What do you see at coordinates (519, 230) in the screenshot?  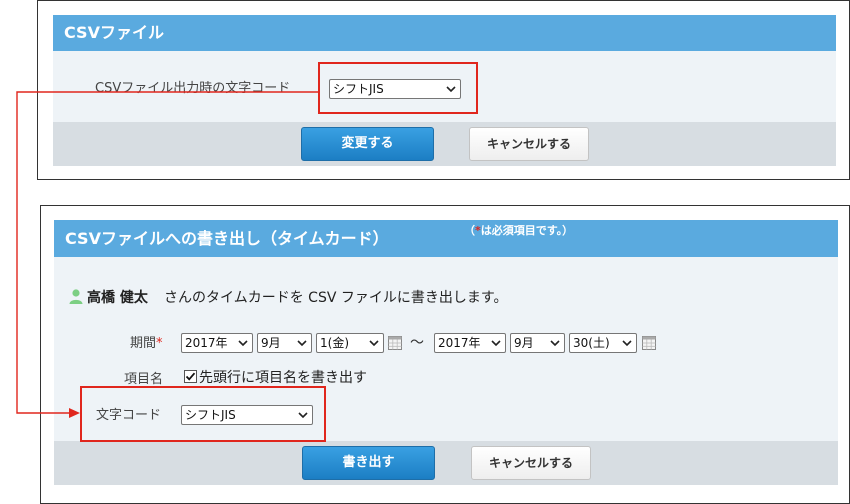 I see `required-note: （*は必須項目です。）` at bounding box center [519, 230].